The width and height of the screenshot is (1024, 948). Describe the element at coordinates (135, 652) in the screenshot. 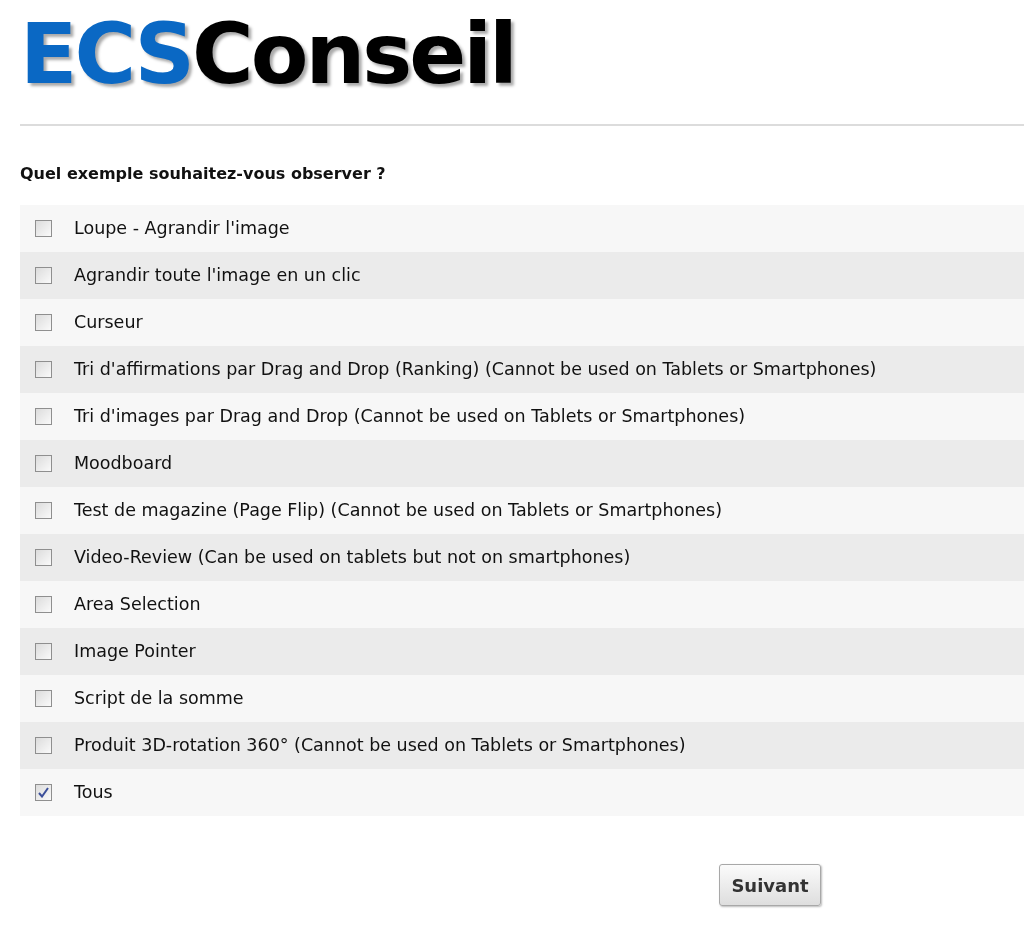

I see `option-label: Image Pointer` at that location.